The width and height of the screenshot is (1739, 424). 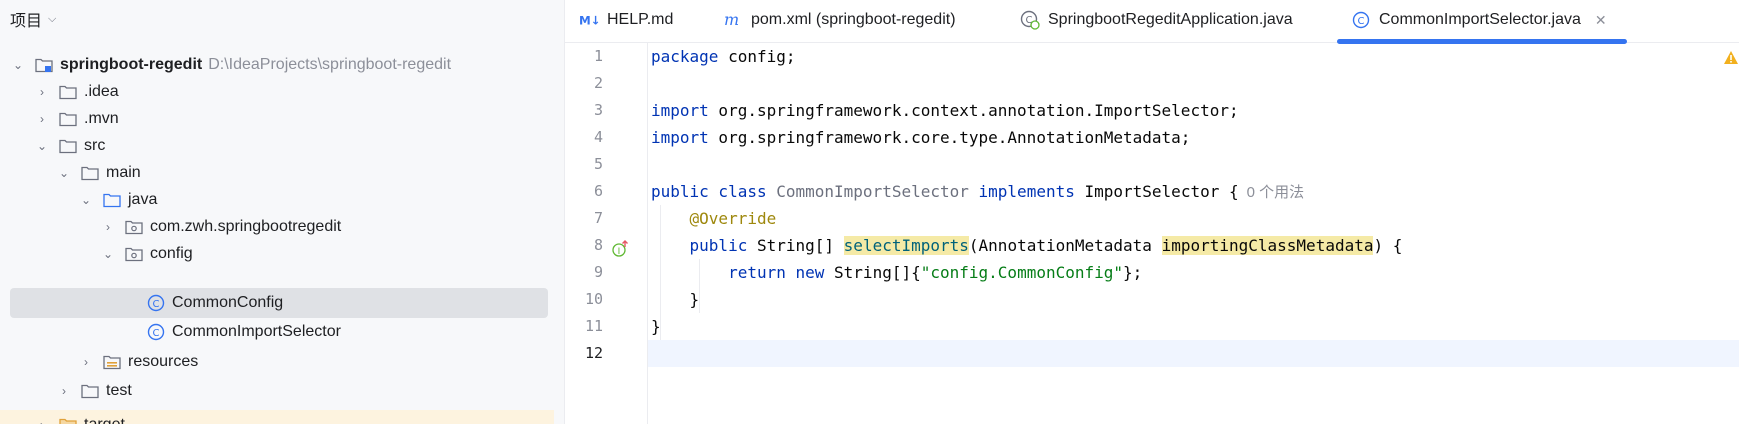 What do you see at coordinates (279, 146) in the screenshot?
I see `tree-item-src: ⌄ src` at bounding box center [279, 146].